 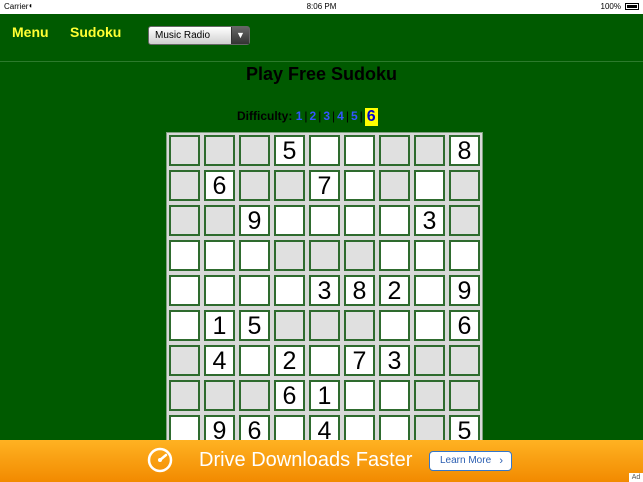 I want to click on header-divider, so click(x=321, y=61).